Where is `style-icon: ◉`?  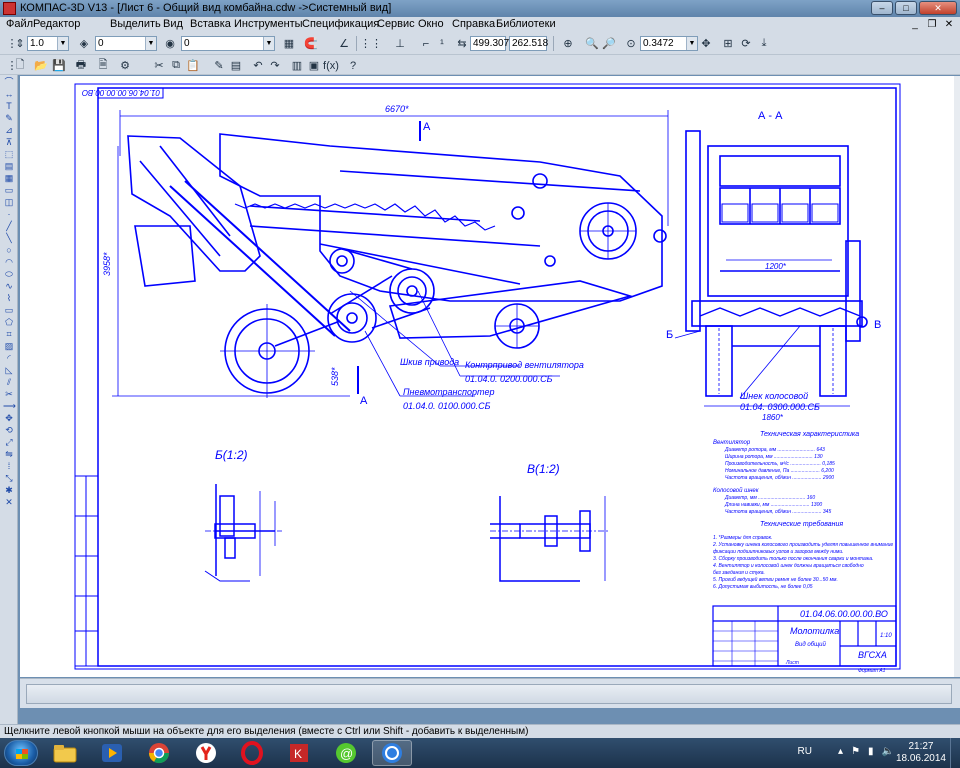
style-icon: ◉ is located at coordinates (170, 43).